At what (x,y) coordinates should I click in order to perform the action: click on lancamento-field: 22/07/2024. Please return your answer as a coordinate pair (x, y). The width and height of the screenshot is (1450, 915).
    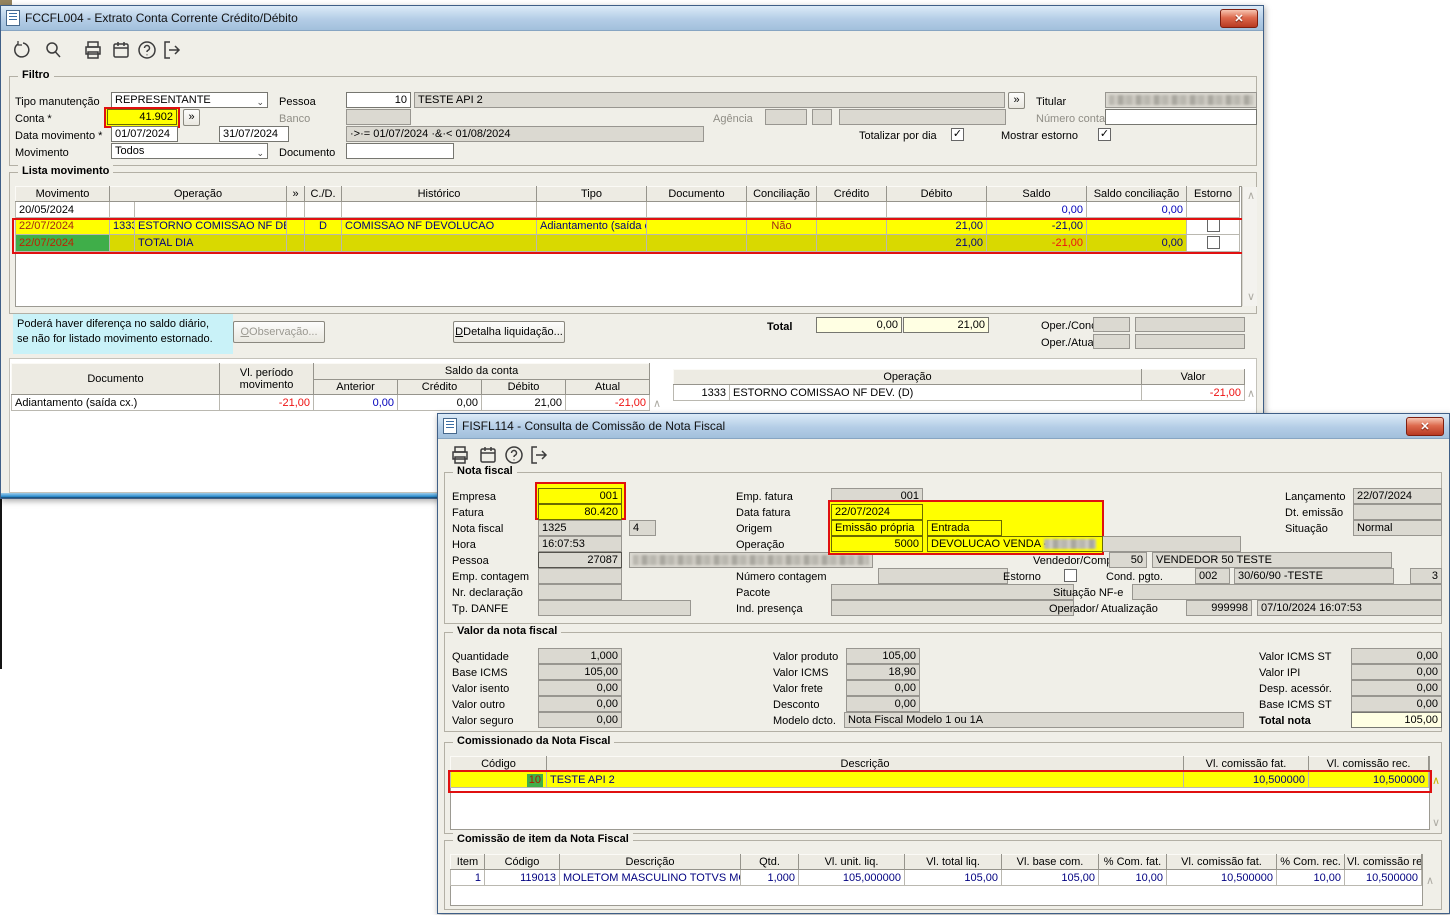
    Looking at the image, I should click on (1397, 496).